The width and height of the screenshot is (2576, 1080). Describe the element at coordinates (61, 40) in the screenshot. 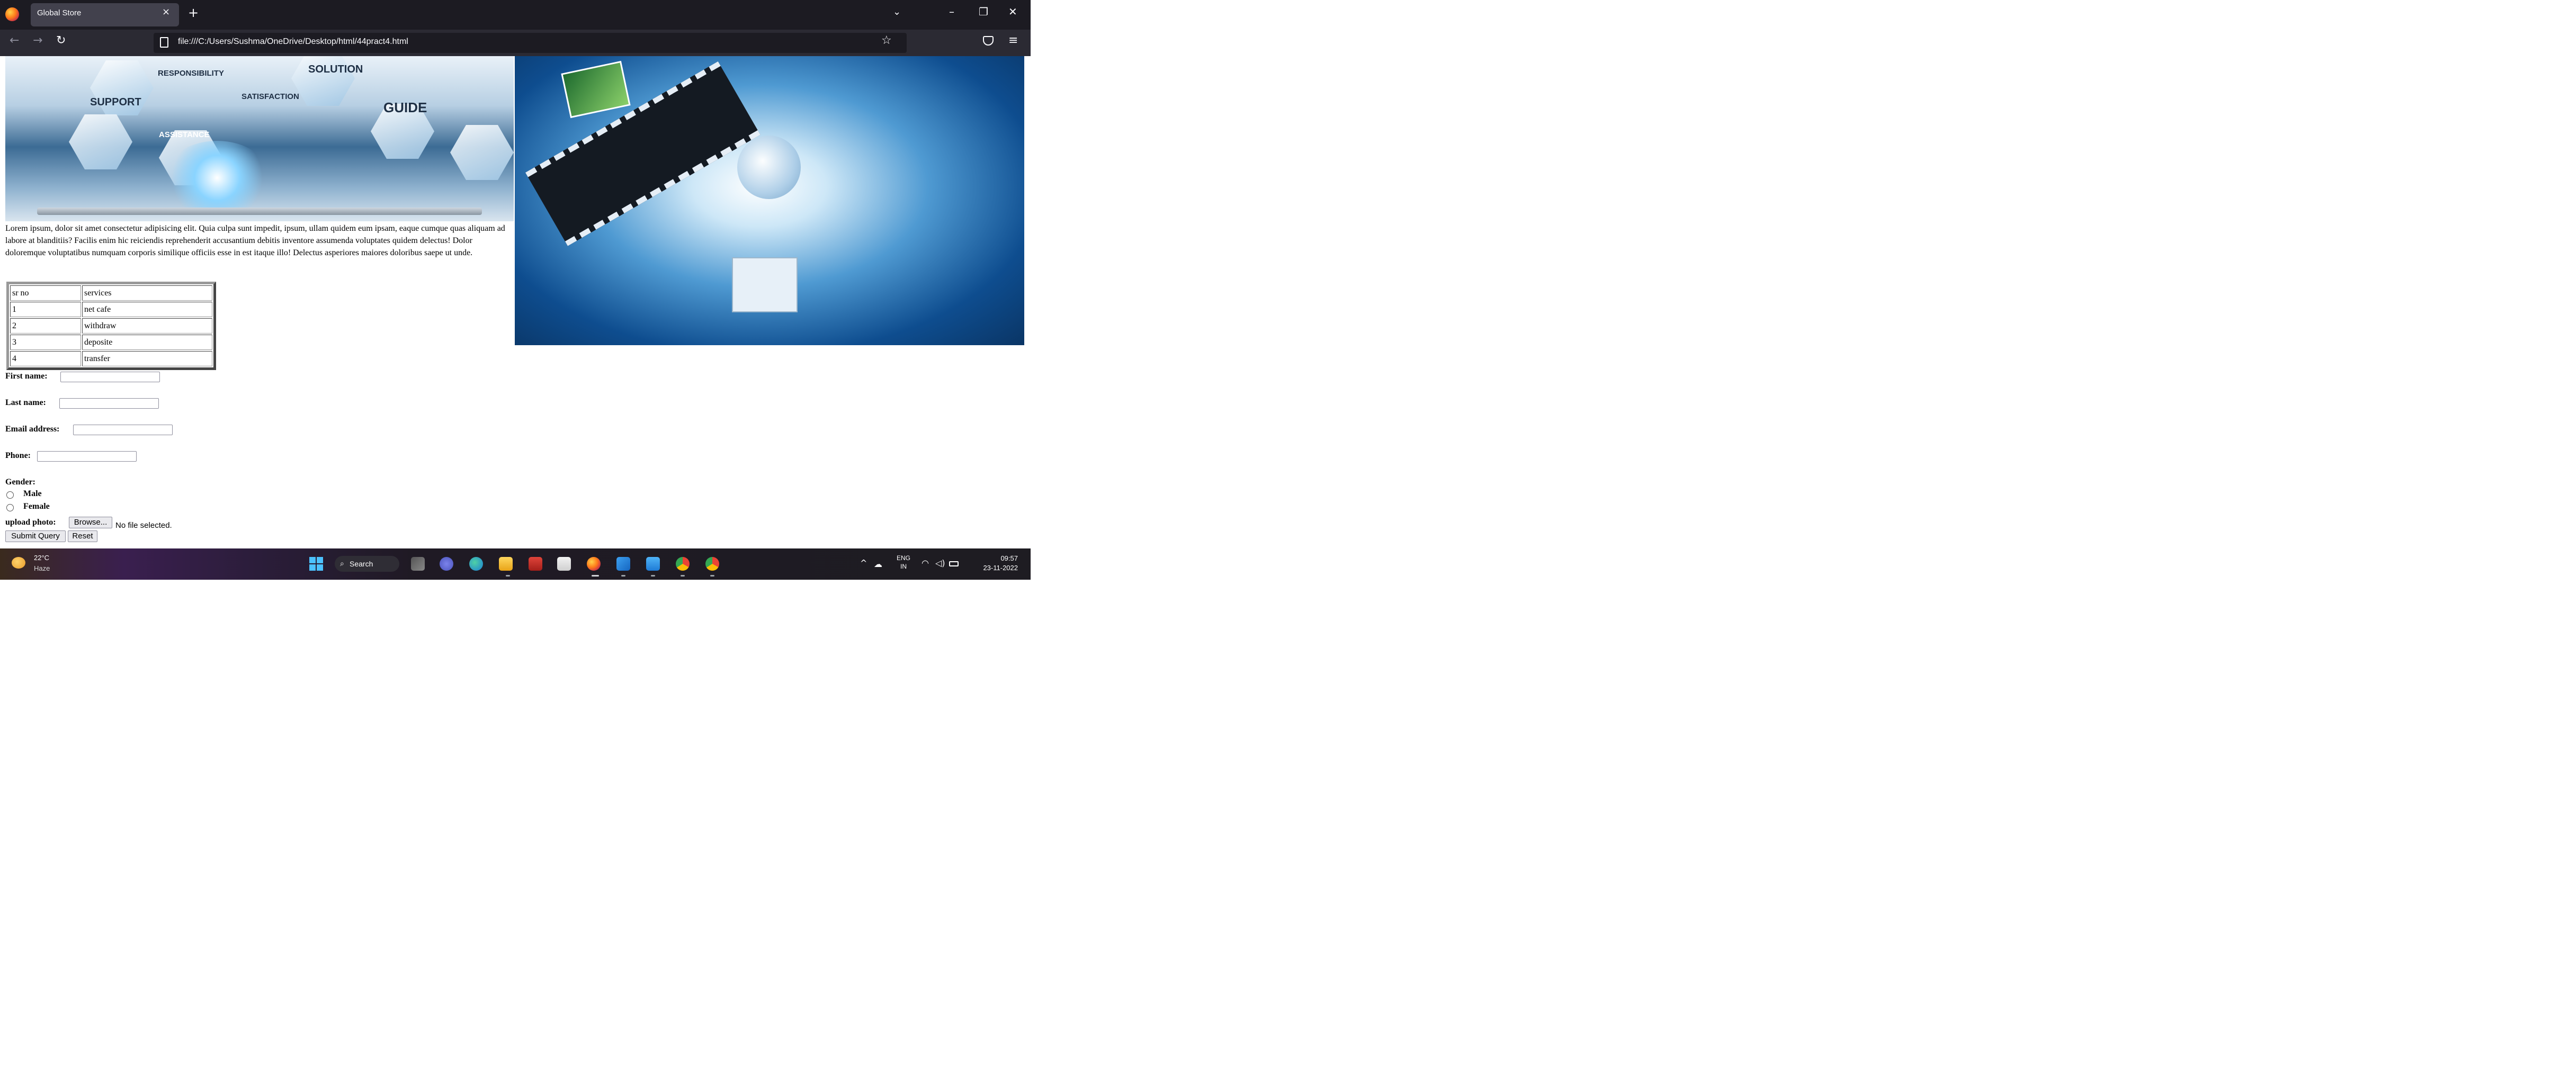

I see `reload-icon: ↻` at that location.